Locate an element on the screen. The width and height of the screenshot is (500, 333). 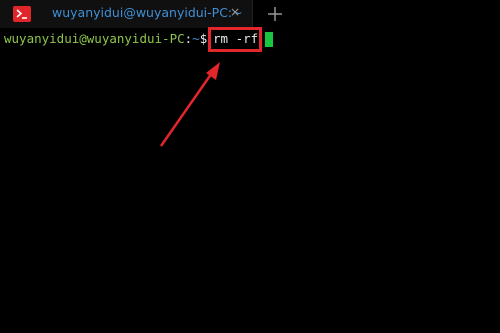
tab-terminal: wuyanyidui@wuyanyidui-PC:~ × is located at coordinates (126, 14).